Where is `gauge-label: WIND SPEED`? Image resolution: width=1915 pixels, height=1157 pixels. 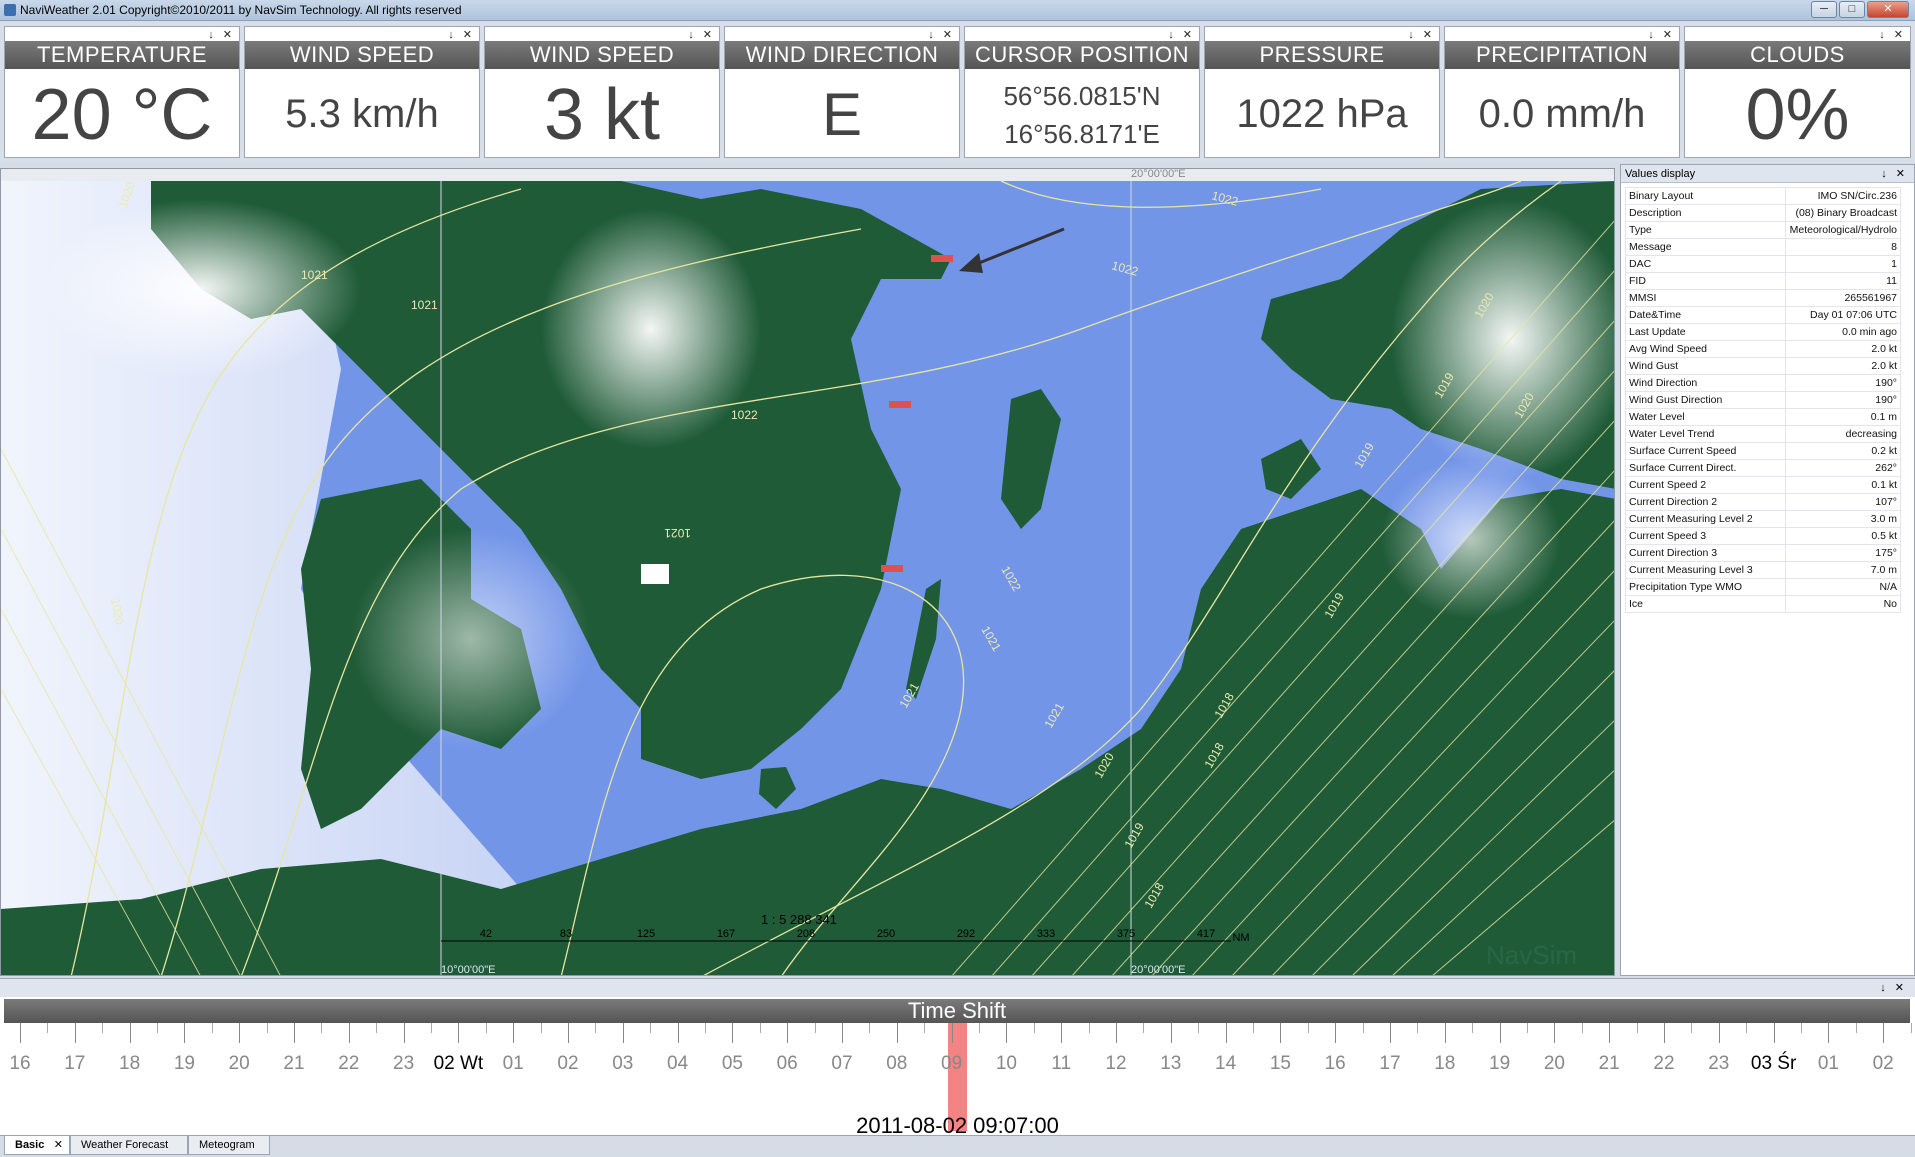 gauge-label: WIND SPEED is located at coordinates (602, 55).